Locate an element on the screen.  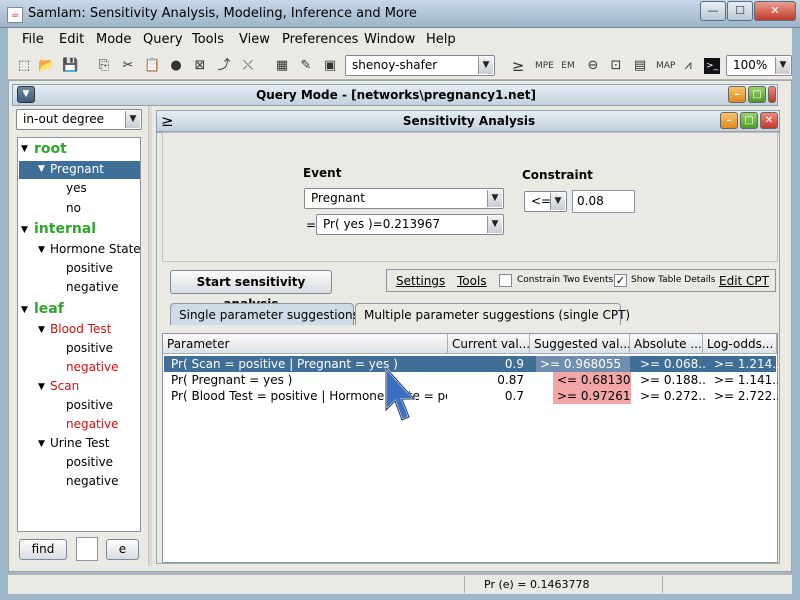
constraint-value-input: 0.08 is located at coordinates (603, 201).